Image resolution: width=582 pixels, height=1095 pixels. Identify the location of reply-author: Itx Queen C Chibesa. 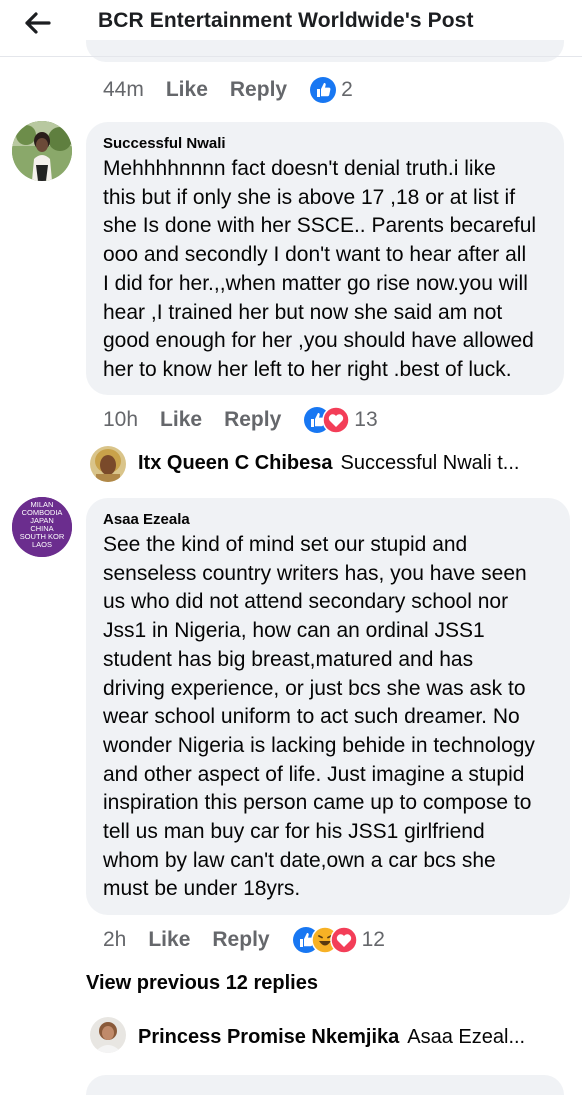
(235, 463).